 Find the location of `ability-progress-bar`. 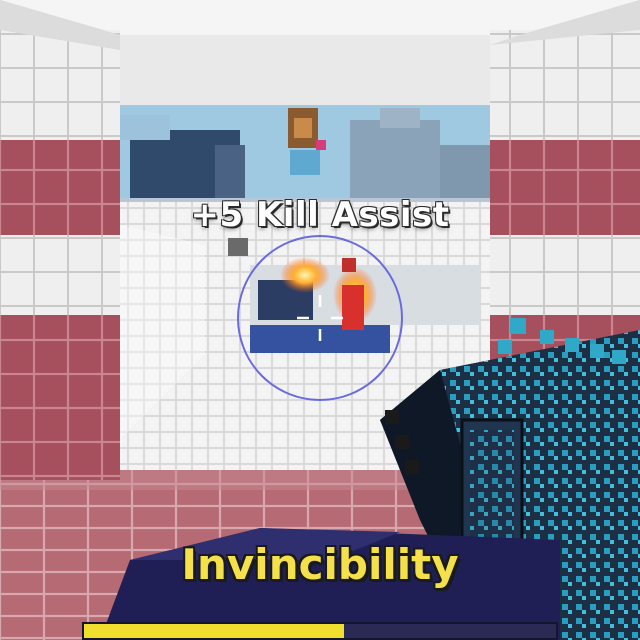

ability-progress-bar is located at coordinates (320, 631).